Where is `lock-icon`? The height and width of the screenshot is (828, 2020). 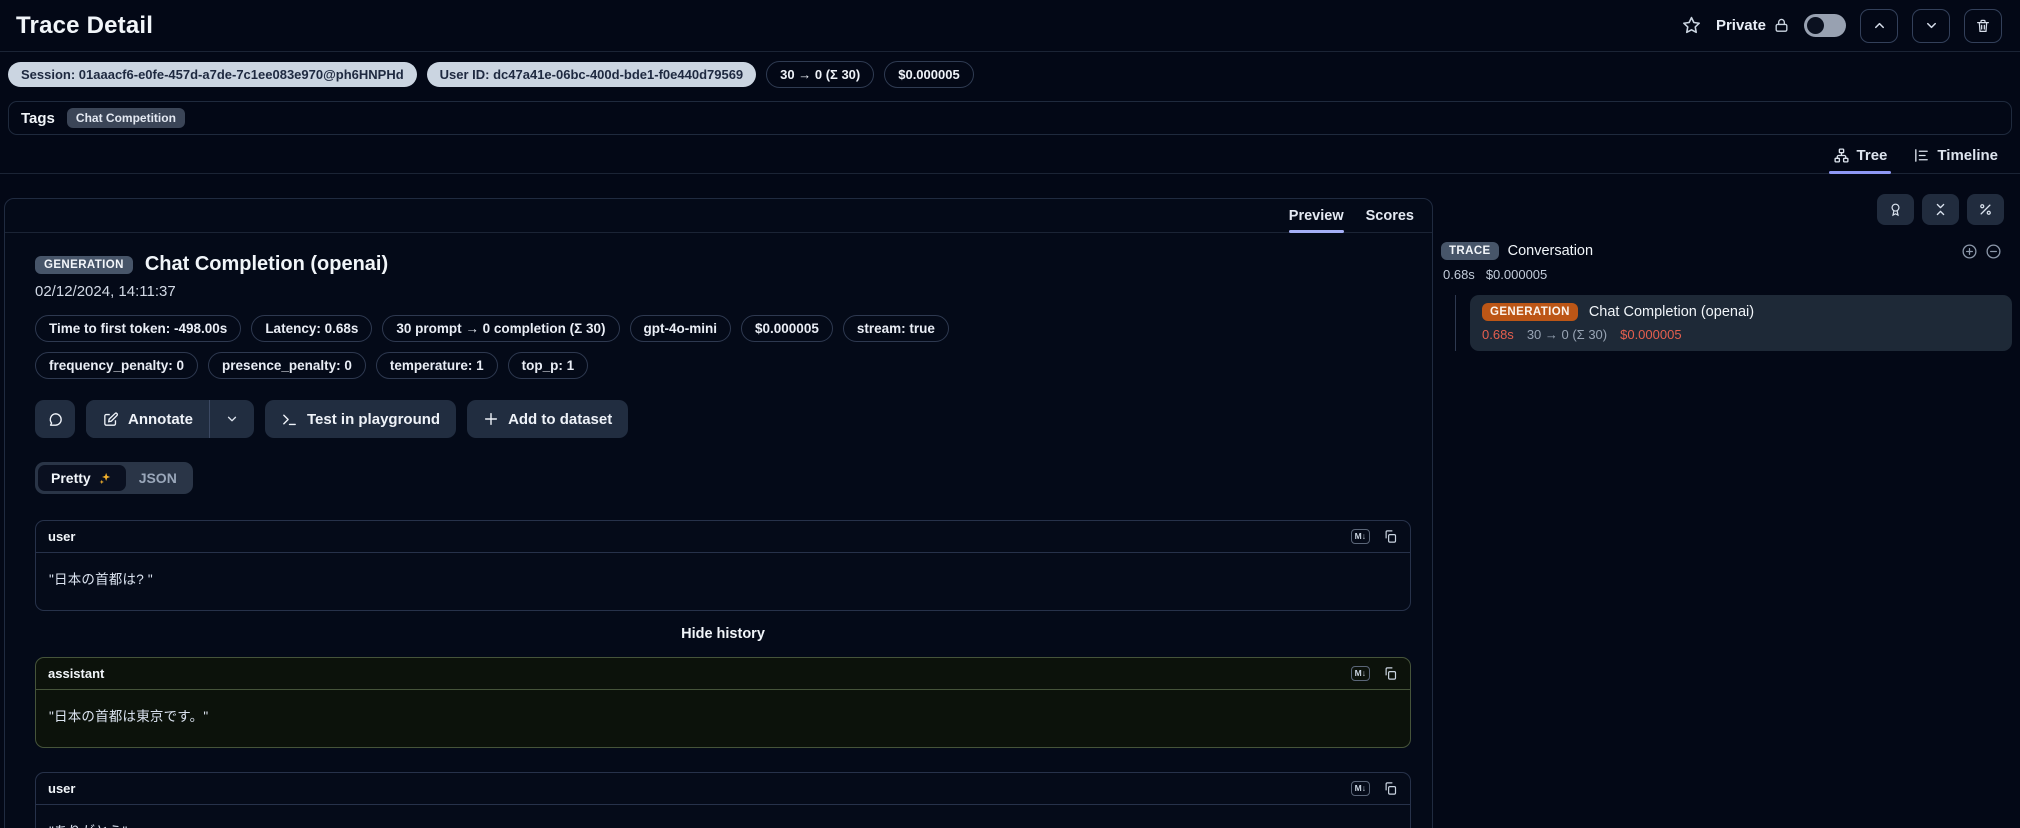
lock-icon is located at coordinates (1781, 25).